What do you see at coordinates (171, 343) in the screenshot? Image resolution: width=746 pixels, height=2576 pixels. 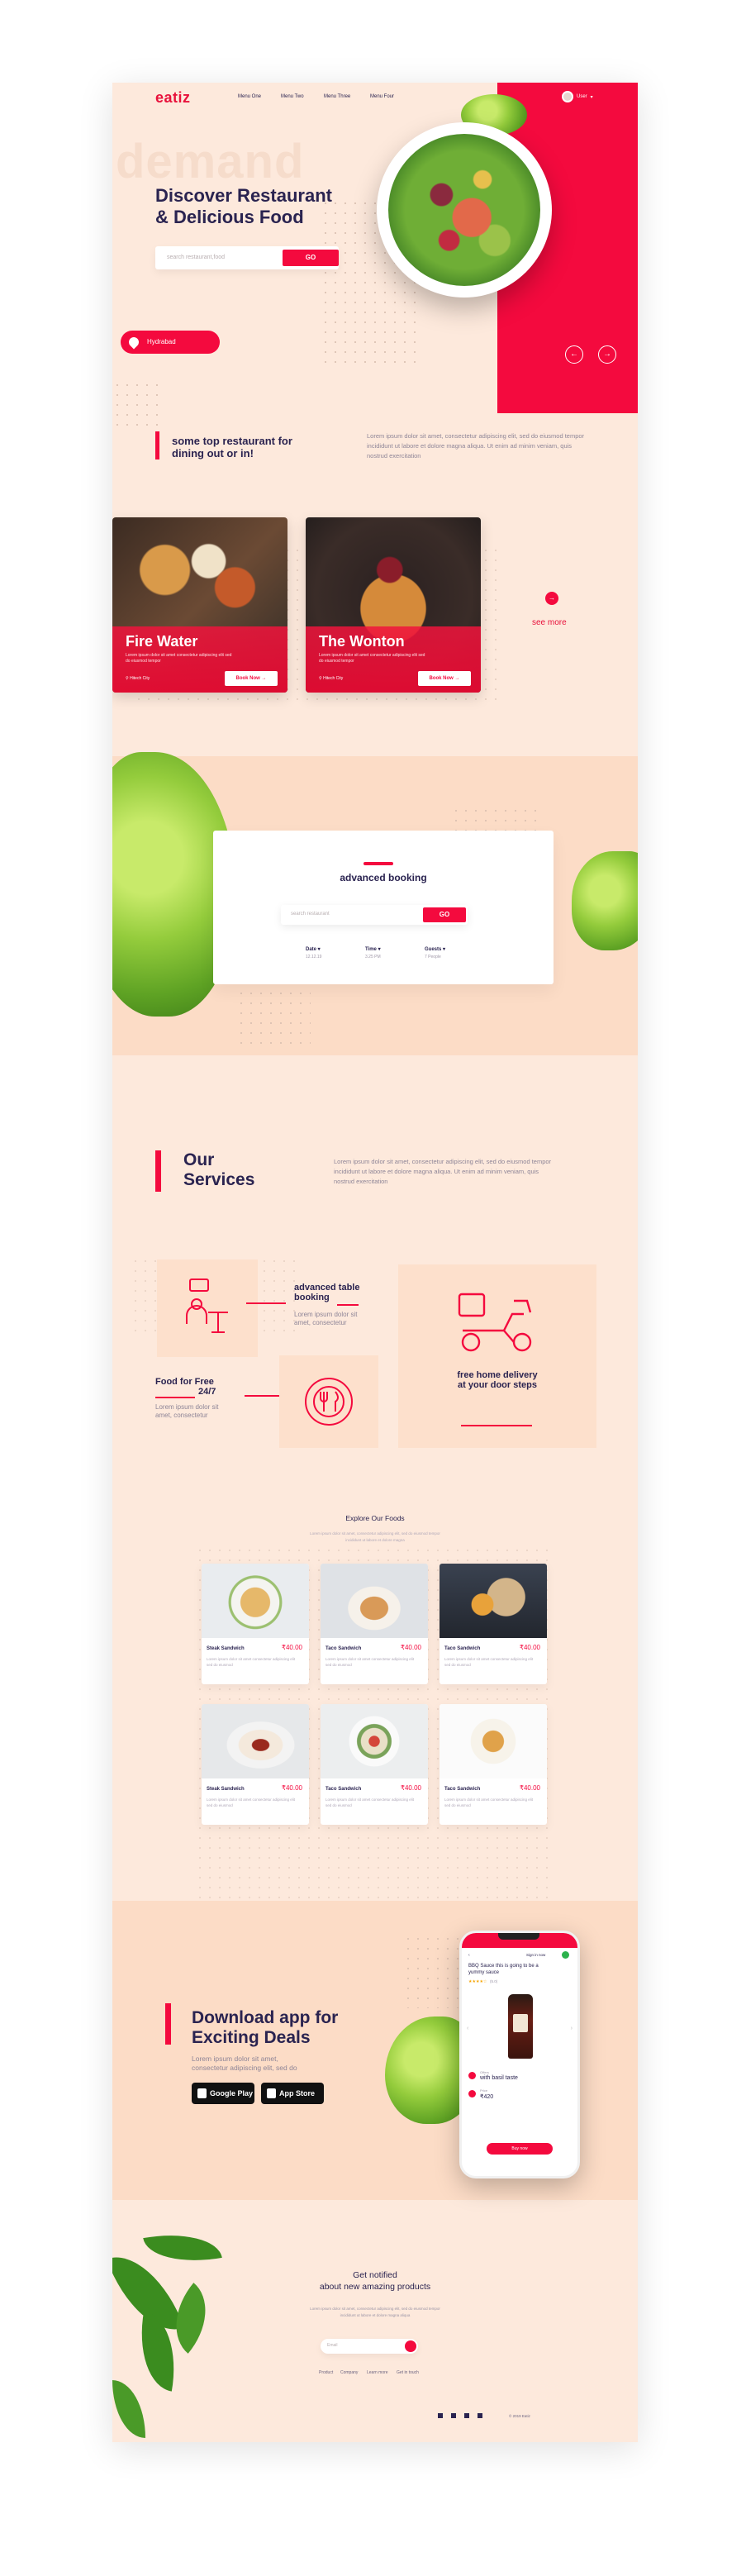 I see `location-button: Hydrabad` at bounding box center [171, 343].